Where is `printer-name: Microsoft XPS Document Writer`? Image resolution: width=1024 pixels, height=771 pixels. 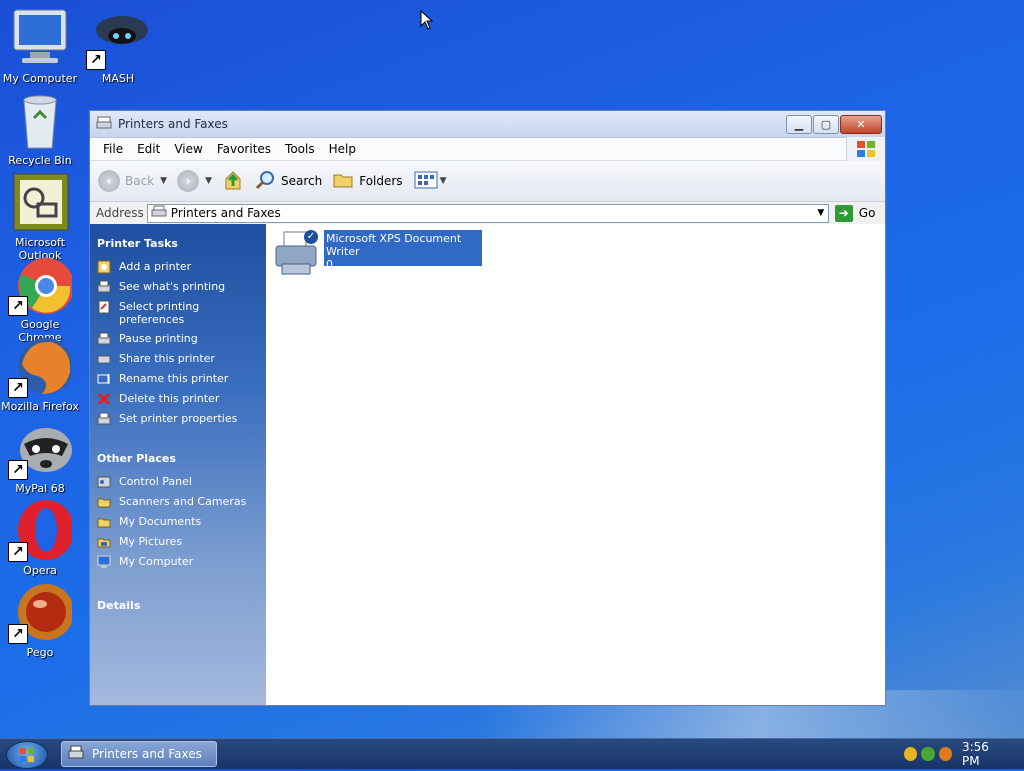 printer-name: Microsoft XPS Document Writer is located at coordinates (394, 245).